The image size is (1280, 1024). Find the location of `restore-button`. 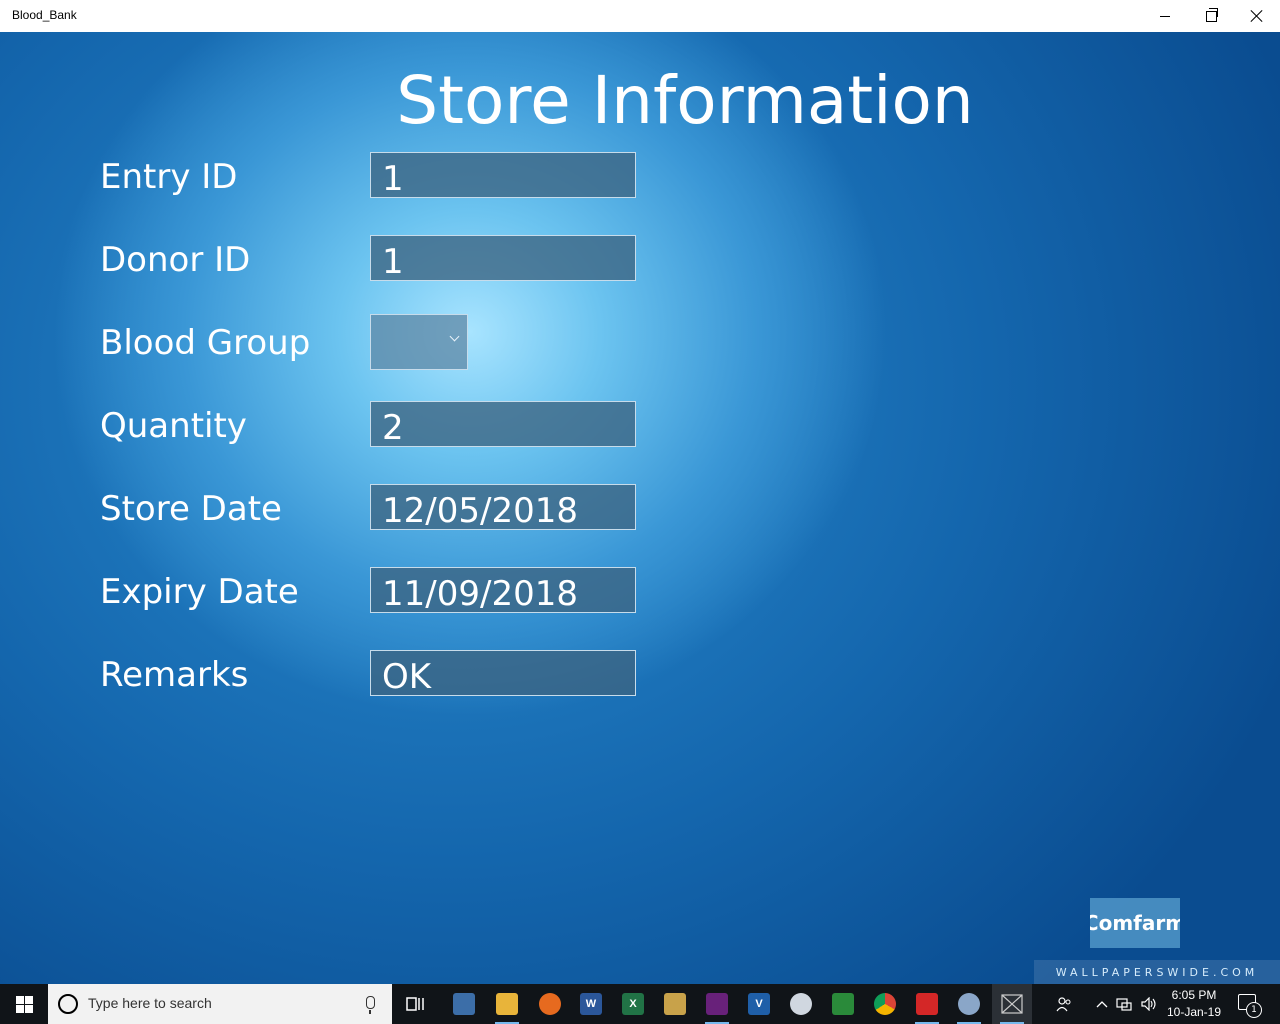

restore-button is located at coordinates (1211, 16).